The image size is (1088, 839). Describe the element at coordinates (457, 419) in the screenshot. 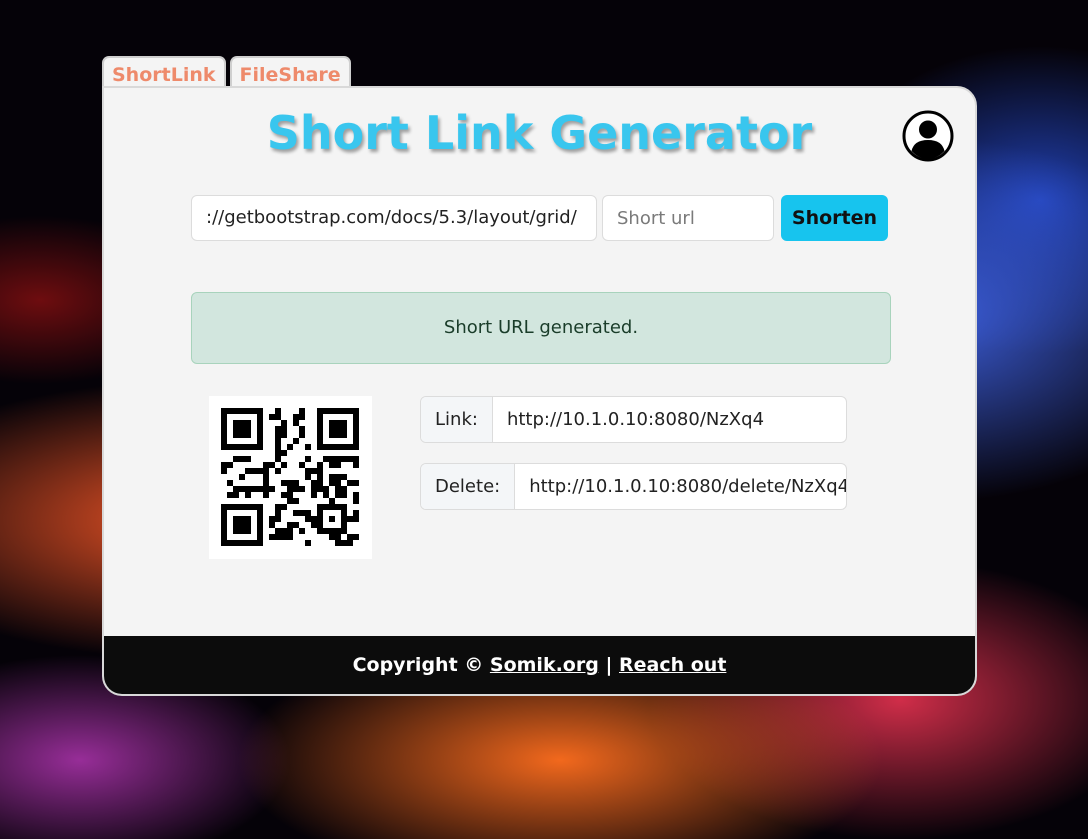

I see `link-label: Link:` at that location.